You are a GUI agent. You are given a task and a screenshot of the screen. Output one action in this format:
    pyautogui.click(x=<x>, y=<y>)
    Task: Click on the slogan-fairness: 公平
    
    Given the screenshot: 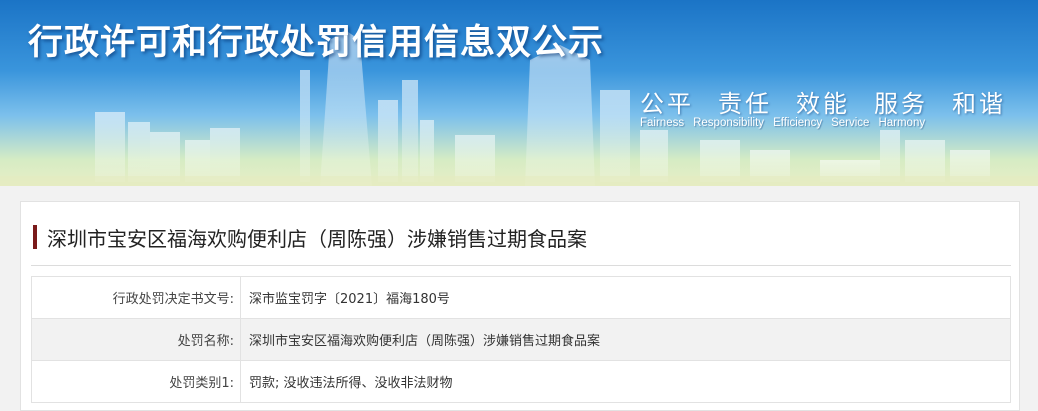 What is the action you would take?
    pyautogui.click(x=667, y=104)
    